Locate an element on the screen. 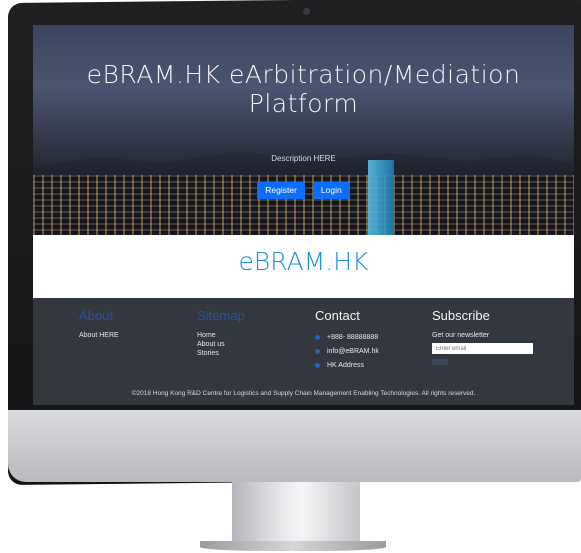  contact-phone-text: +888- 88888888 is located at coordinates (353, 337).